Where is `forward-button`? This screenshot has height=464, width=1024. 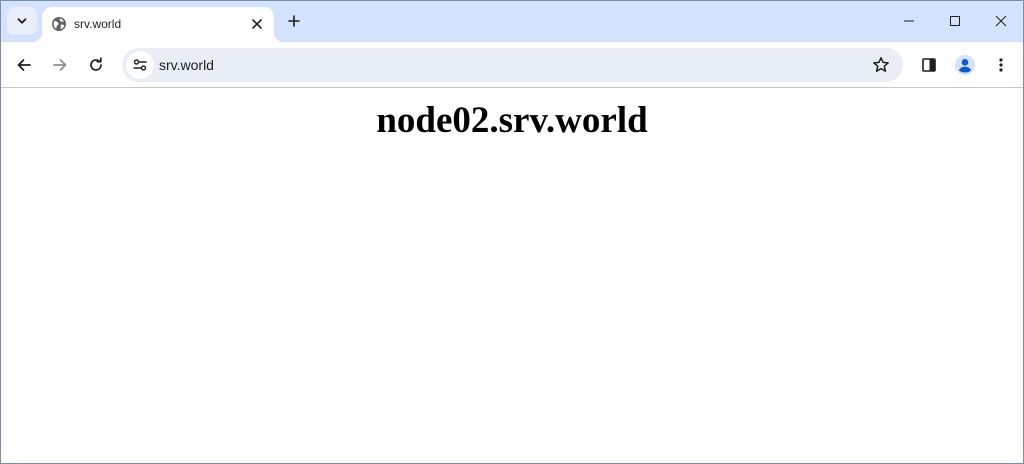 forward-button is located at coordinates (60, 65).